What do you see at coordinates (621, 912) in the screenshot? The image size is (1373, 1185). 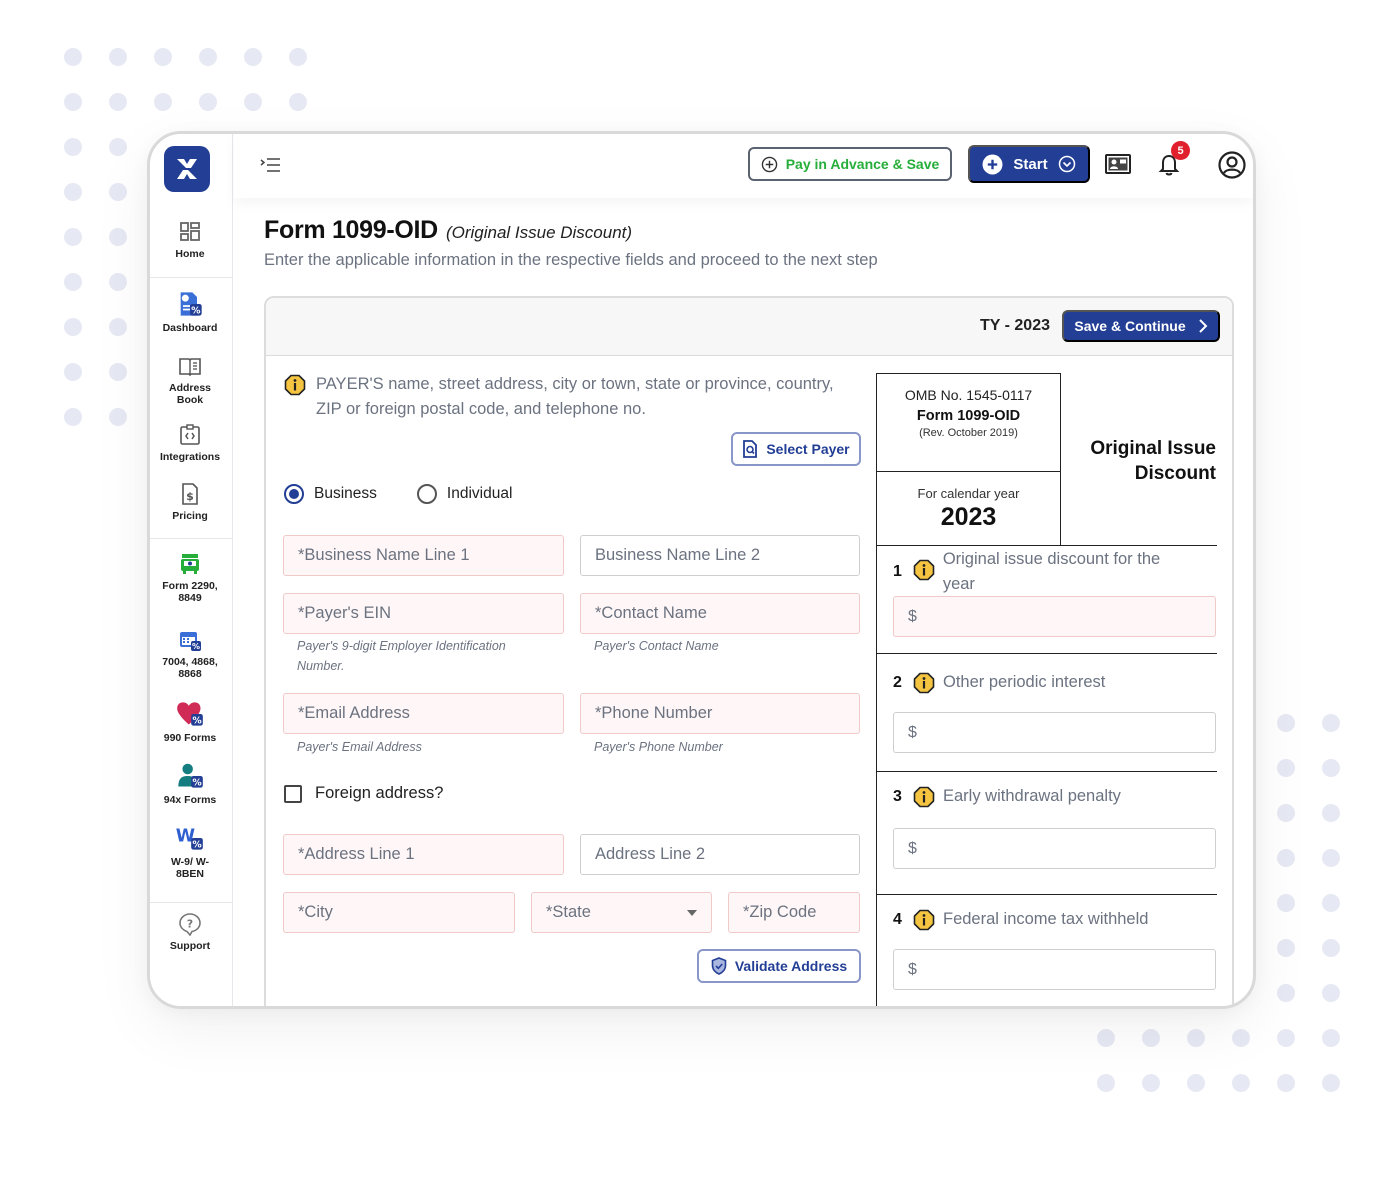 I see `state-select: *State` at bounding box center [621, 912].